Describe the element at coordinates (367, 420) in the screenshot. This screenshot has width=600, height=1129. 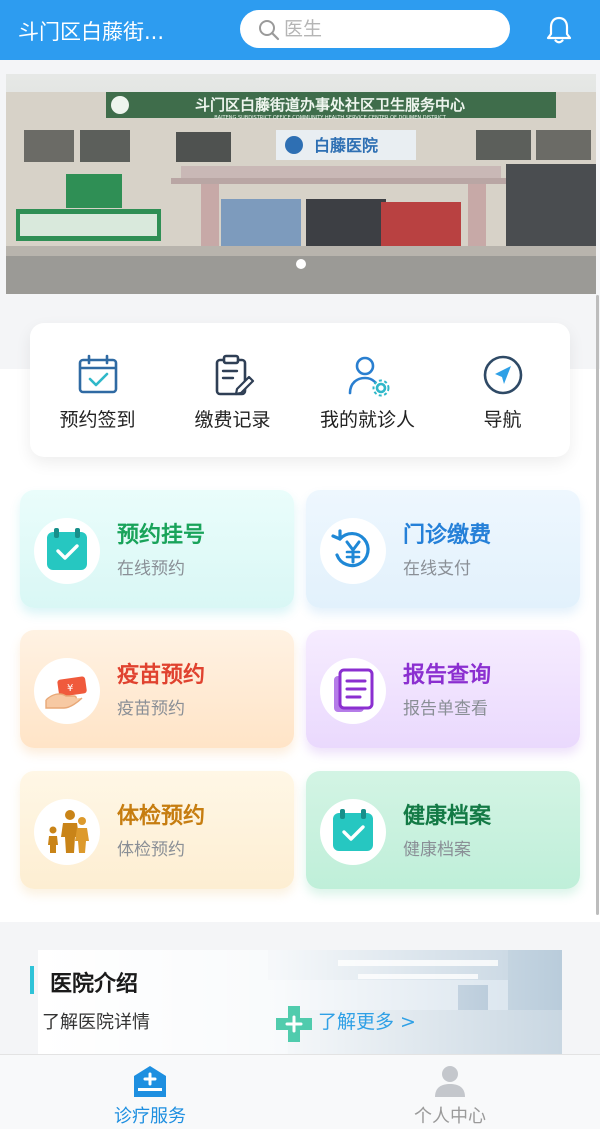
I see `quick-action-label: 我的就诊人` at that location.